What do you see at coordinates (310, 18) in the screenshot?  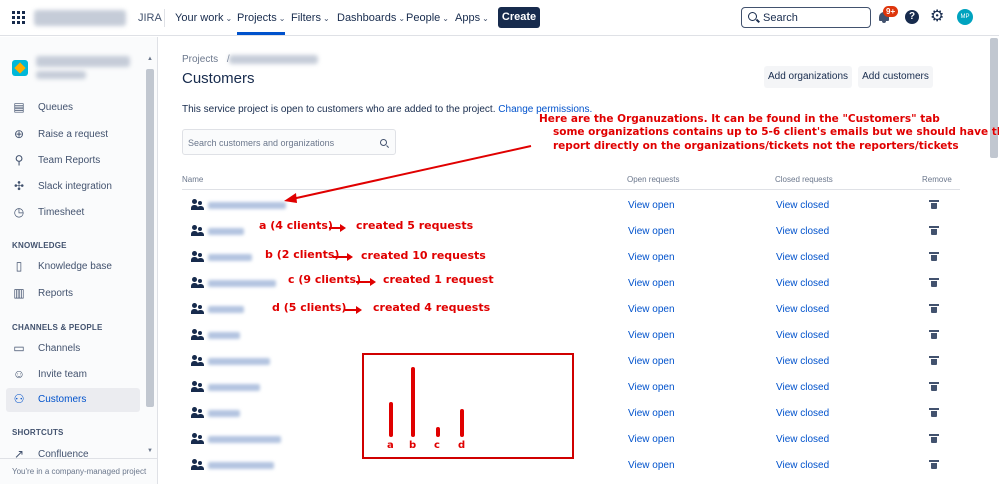 I see `nav-filters: Filters ⌄` at bounding box center [310, 18].